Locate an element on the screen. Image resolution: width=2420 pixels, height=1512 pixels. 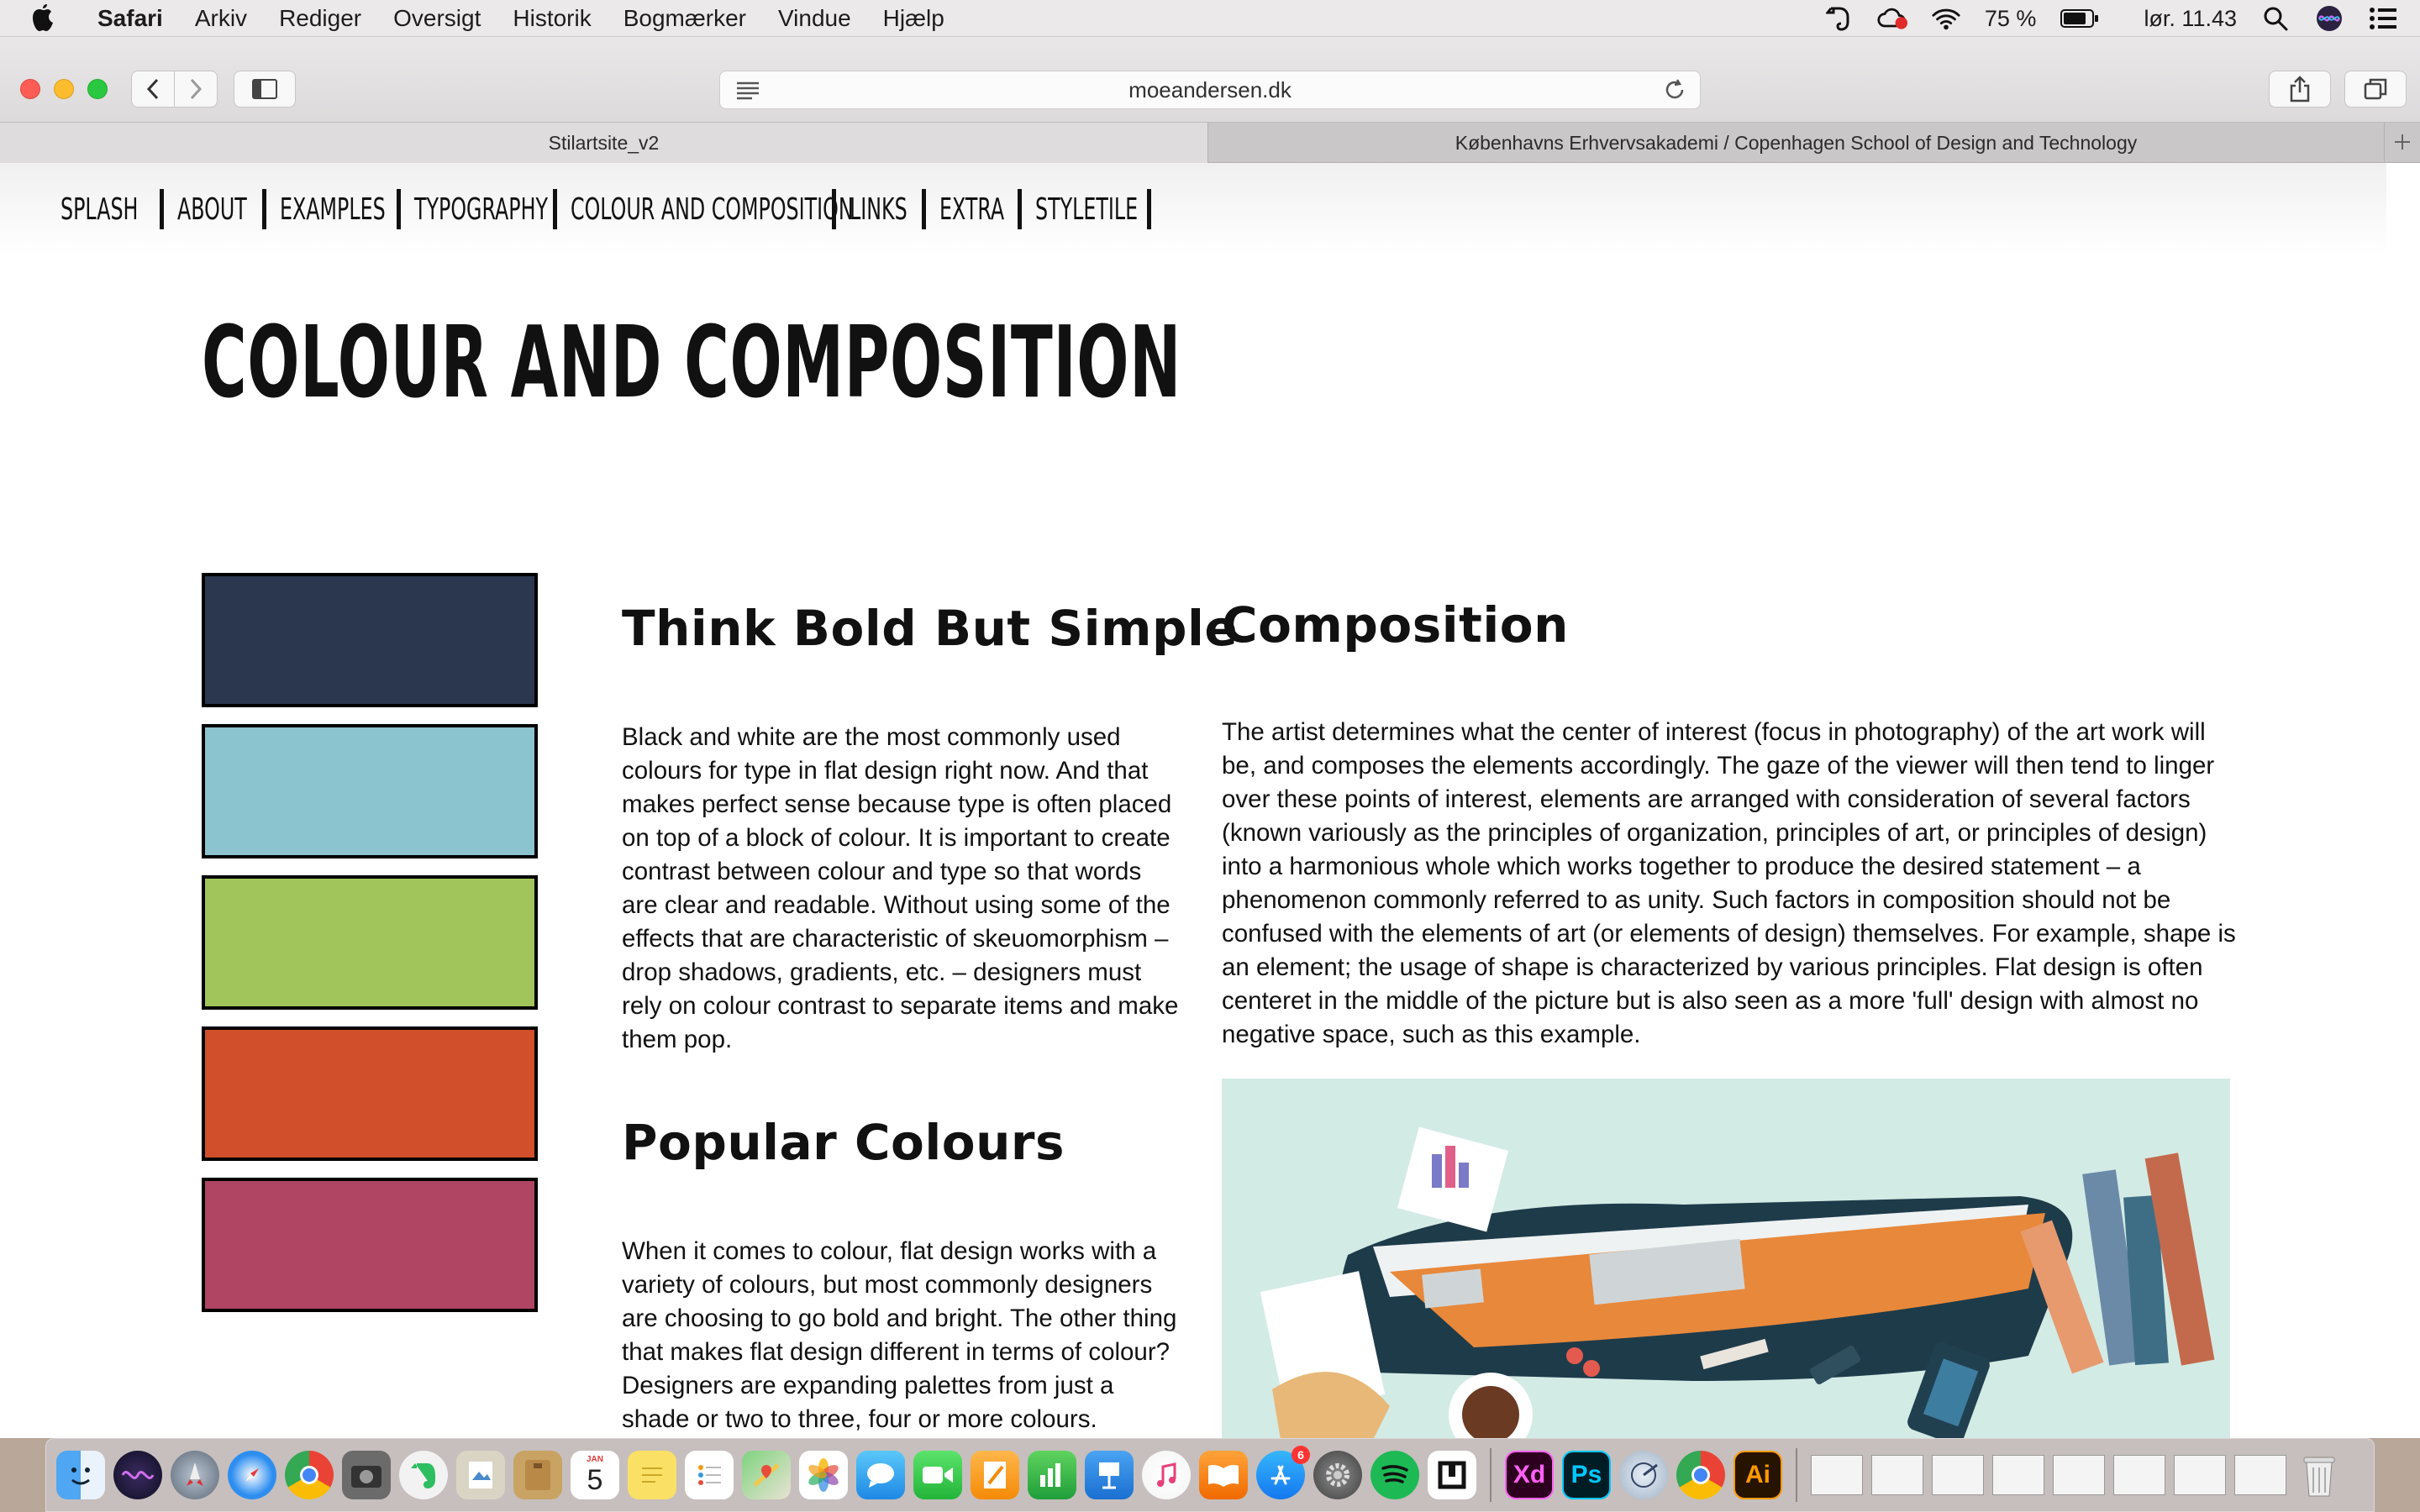
new-tab-button is located at coordinates (2402, 142).